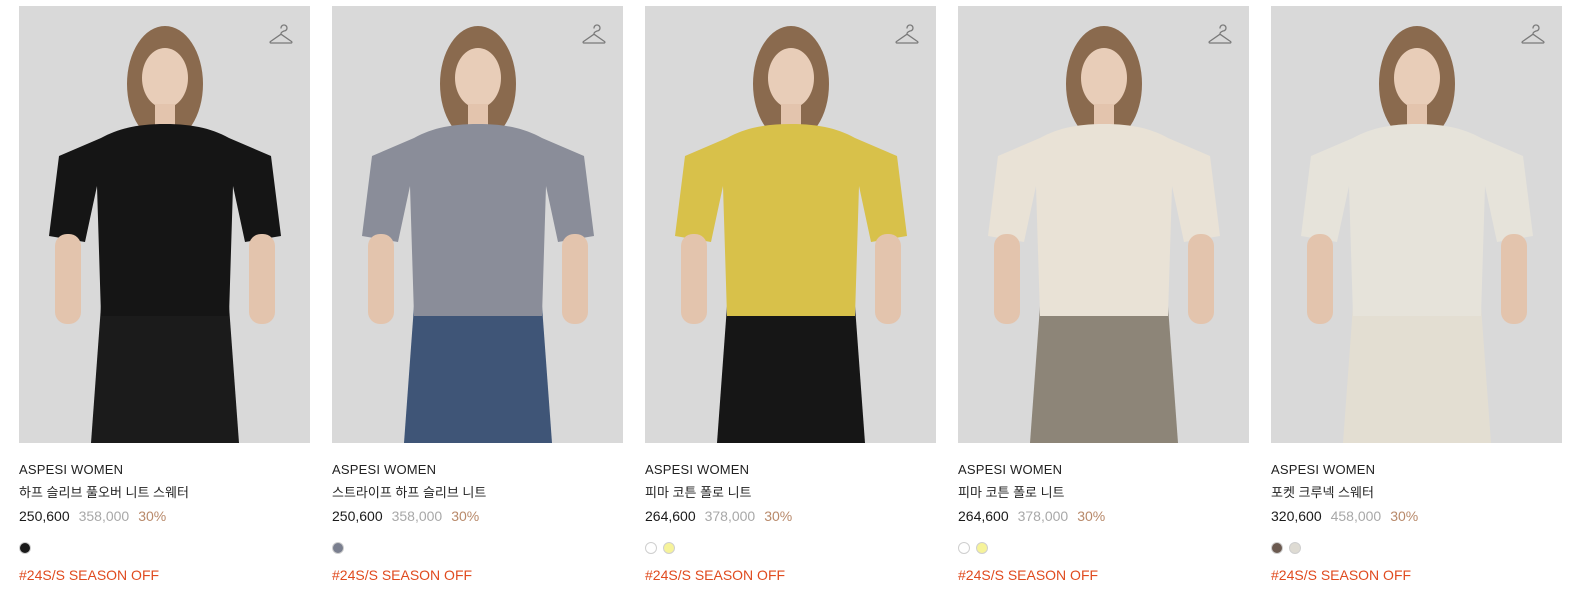 The width and height of the screenshot is (1574, 600). I want to click on price-row: 320,600 458,000 30%, so click(1416, 516).